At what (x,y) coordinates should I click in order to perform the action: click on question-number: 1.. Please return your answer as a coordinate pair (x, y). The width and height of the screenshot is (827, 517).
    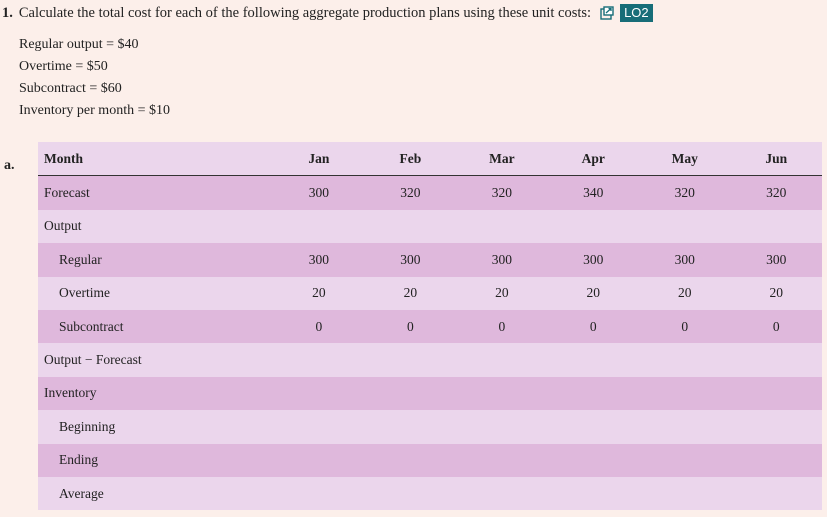
    Looking at the image, I should click on (7, 12).